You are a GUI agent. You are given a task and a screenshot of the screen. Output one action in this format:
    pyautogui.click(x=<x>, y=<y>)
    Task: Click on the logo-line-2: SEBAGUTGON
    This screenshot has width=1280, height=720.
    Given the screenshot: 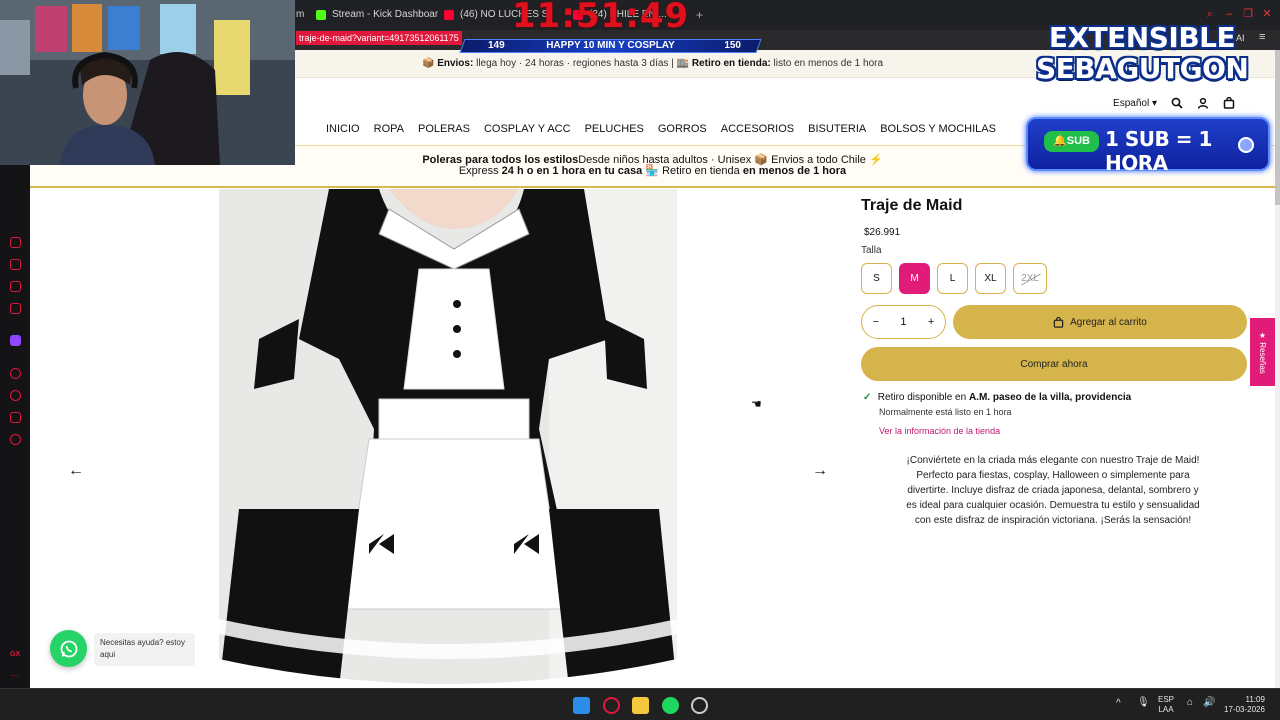 What is the action you would take?
    pyautogui.click(x=1142, y=68)
    